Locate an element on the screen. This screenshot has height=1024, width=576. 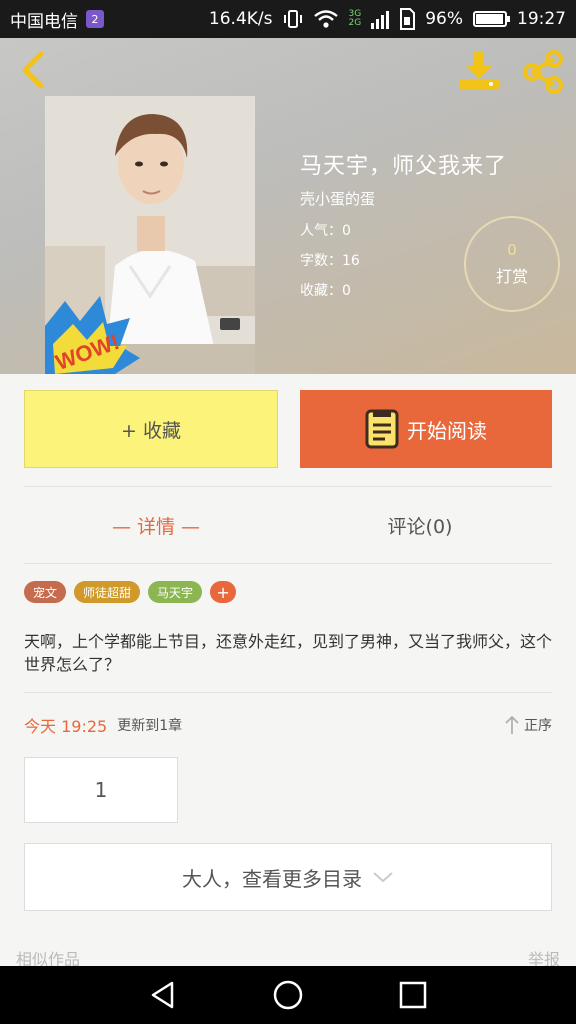
status-bar: 中国电信 2 16.4K/s 3G 2G 96% 19:27 is located at coordinates (288, 19).